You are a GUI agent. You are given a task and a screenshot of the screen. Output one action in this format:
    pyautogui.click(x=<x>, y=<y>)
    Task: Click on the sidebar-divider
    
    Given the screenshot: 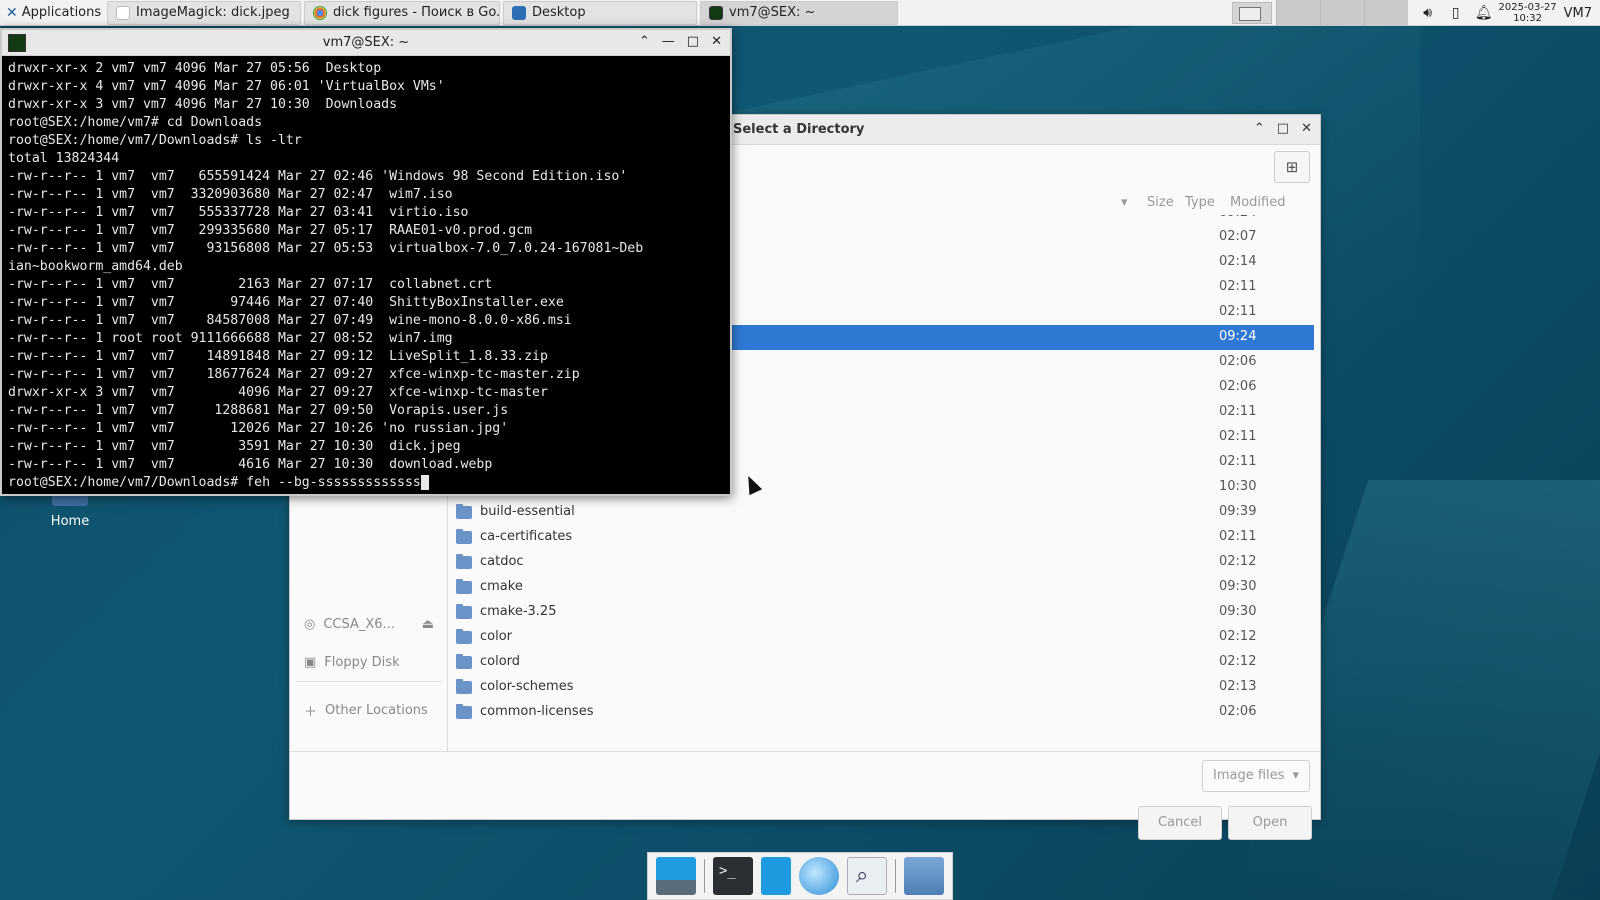 What is the action you would take?
    pyautogui.click(x=369, y=681)
    